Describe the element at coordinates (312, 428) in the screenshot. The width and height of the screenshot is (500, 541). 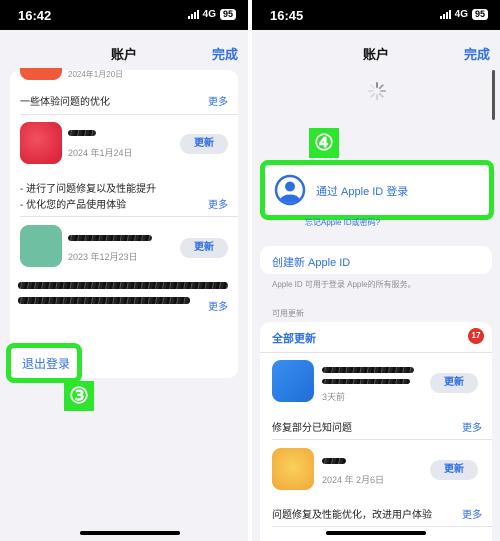
I see `update-note: 修复部分已知问题` at that location.